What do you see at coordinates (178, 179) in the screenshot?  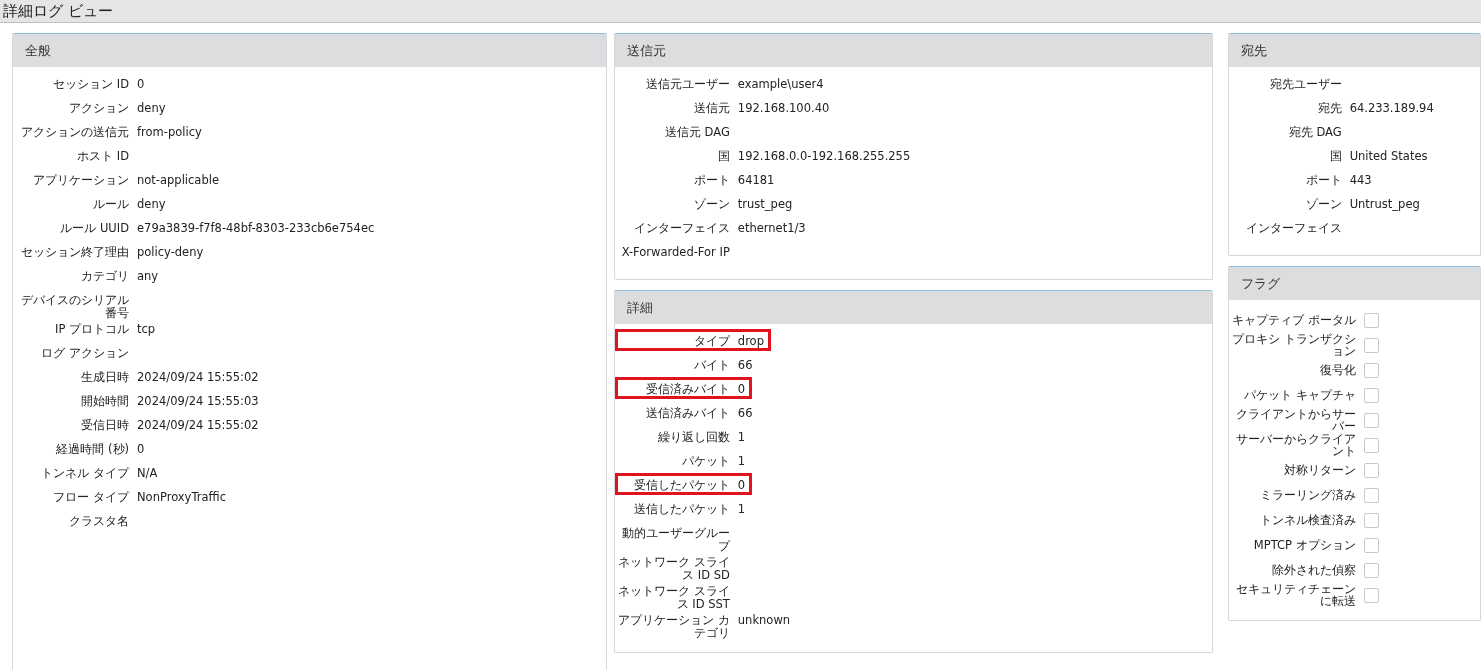 I see `field-value: not-applicable` at bounding box center [178, 179].